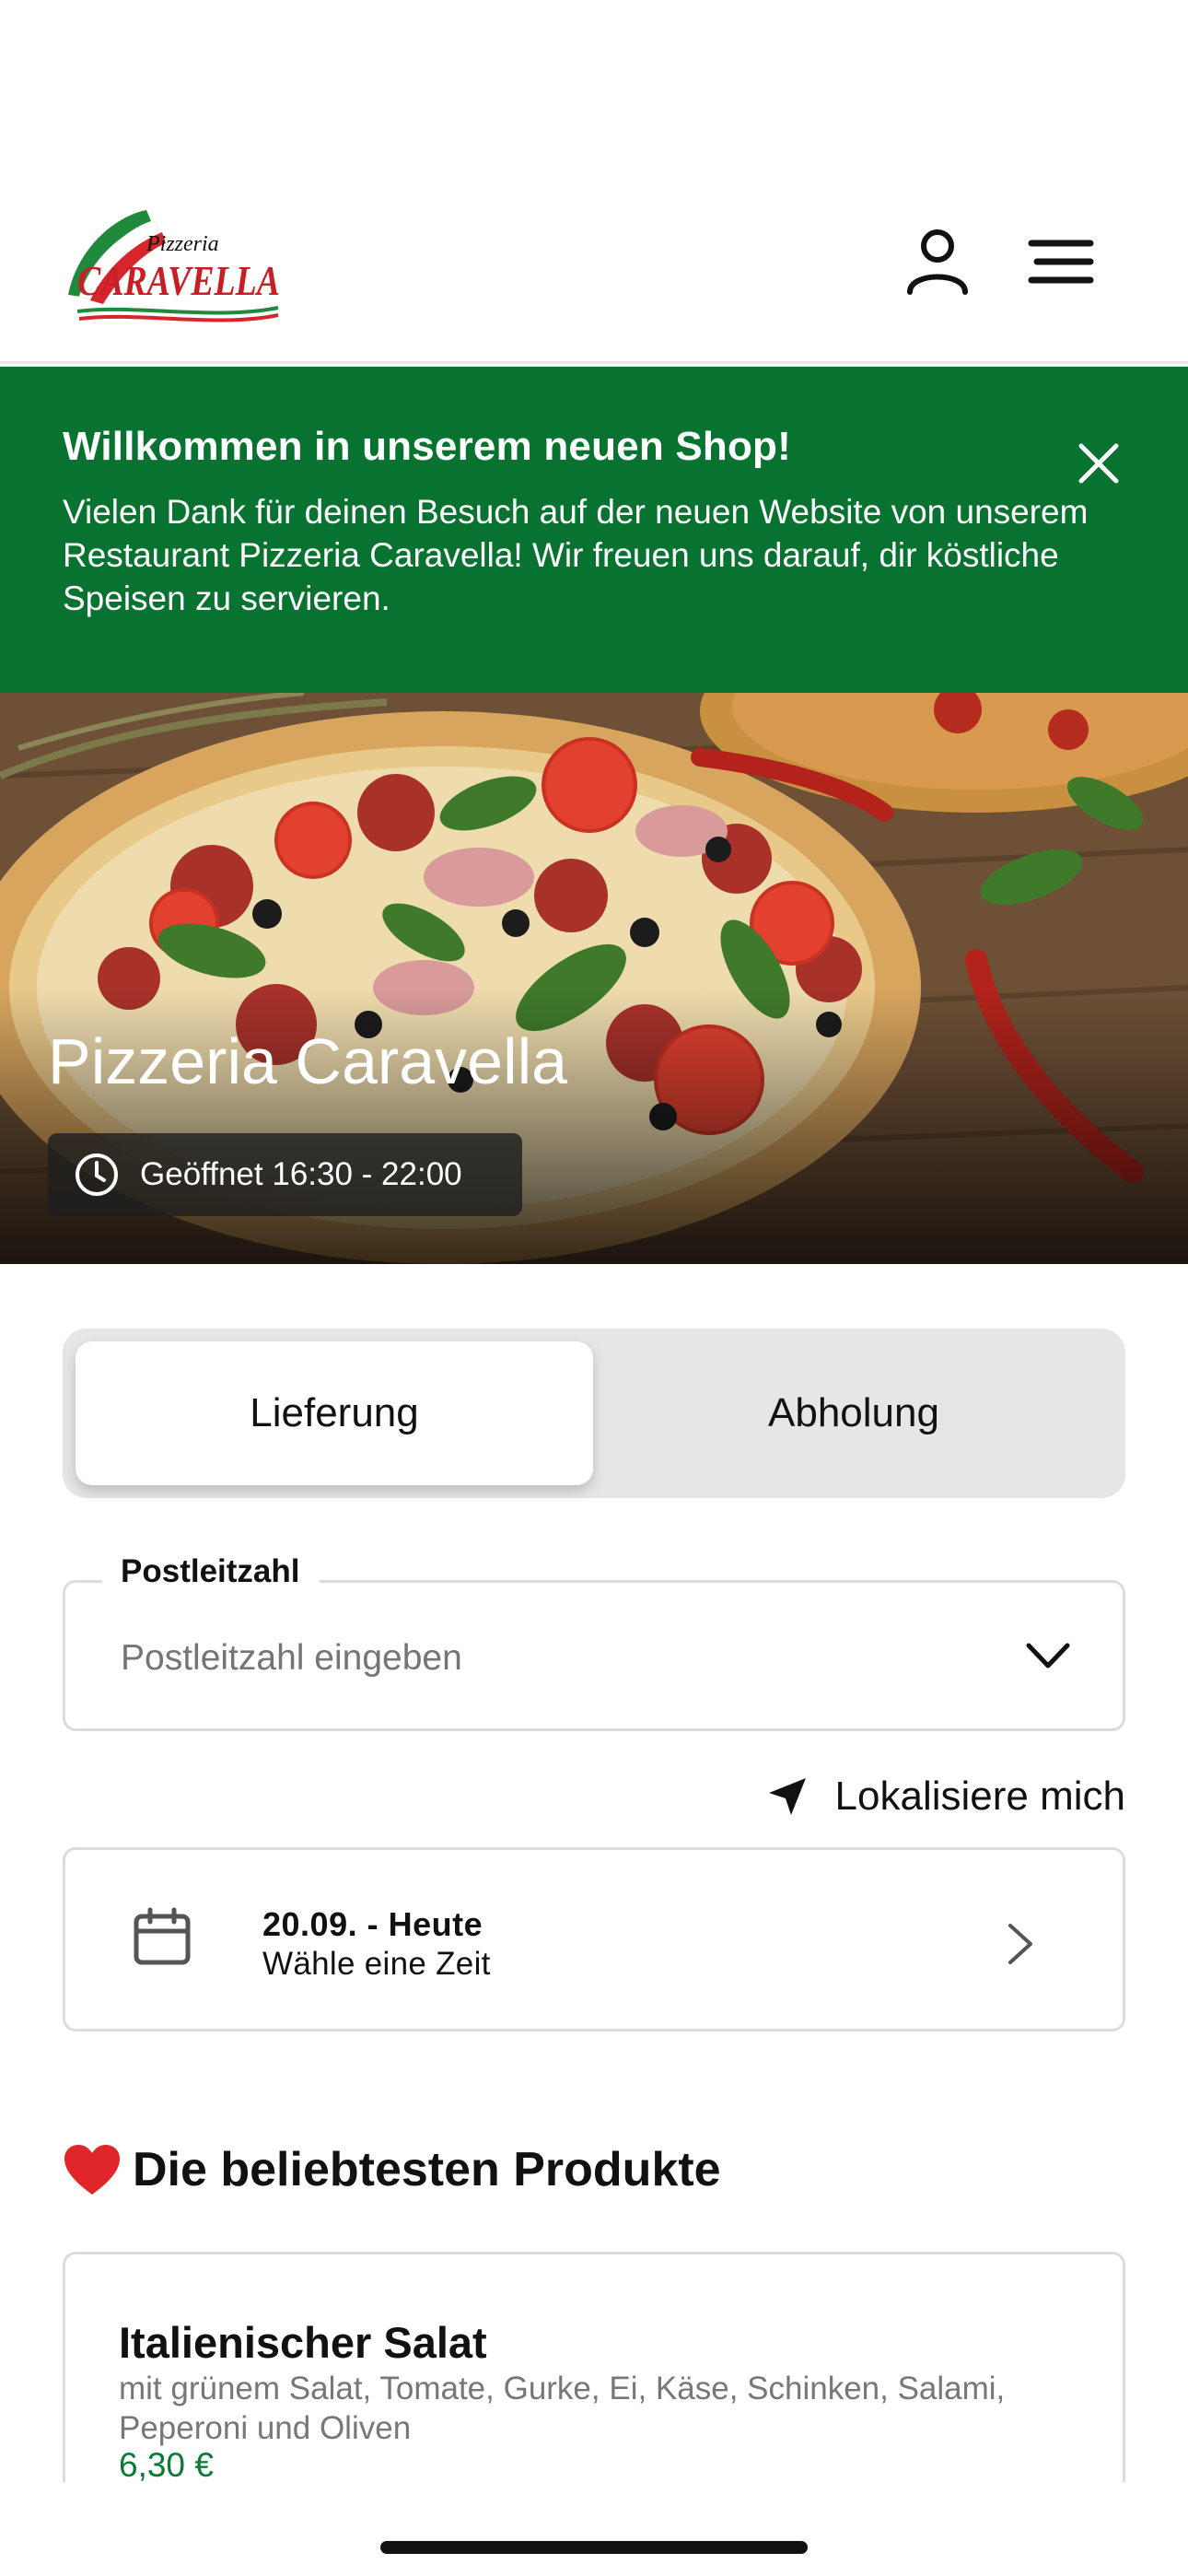  What do you see at coordinates (1048, 1655) in the screenshot?
I see `chevron-down-icon` at bounding box center [1048, 1655].